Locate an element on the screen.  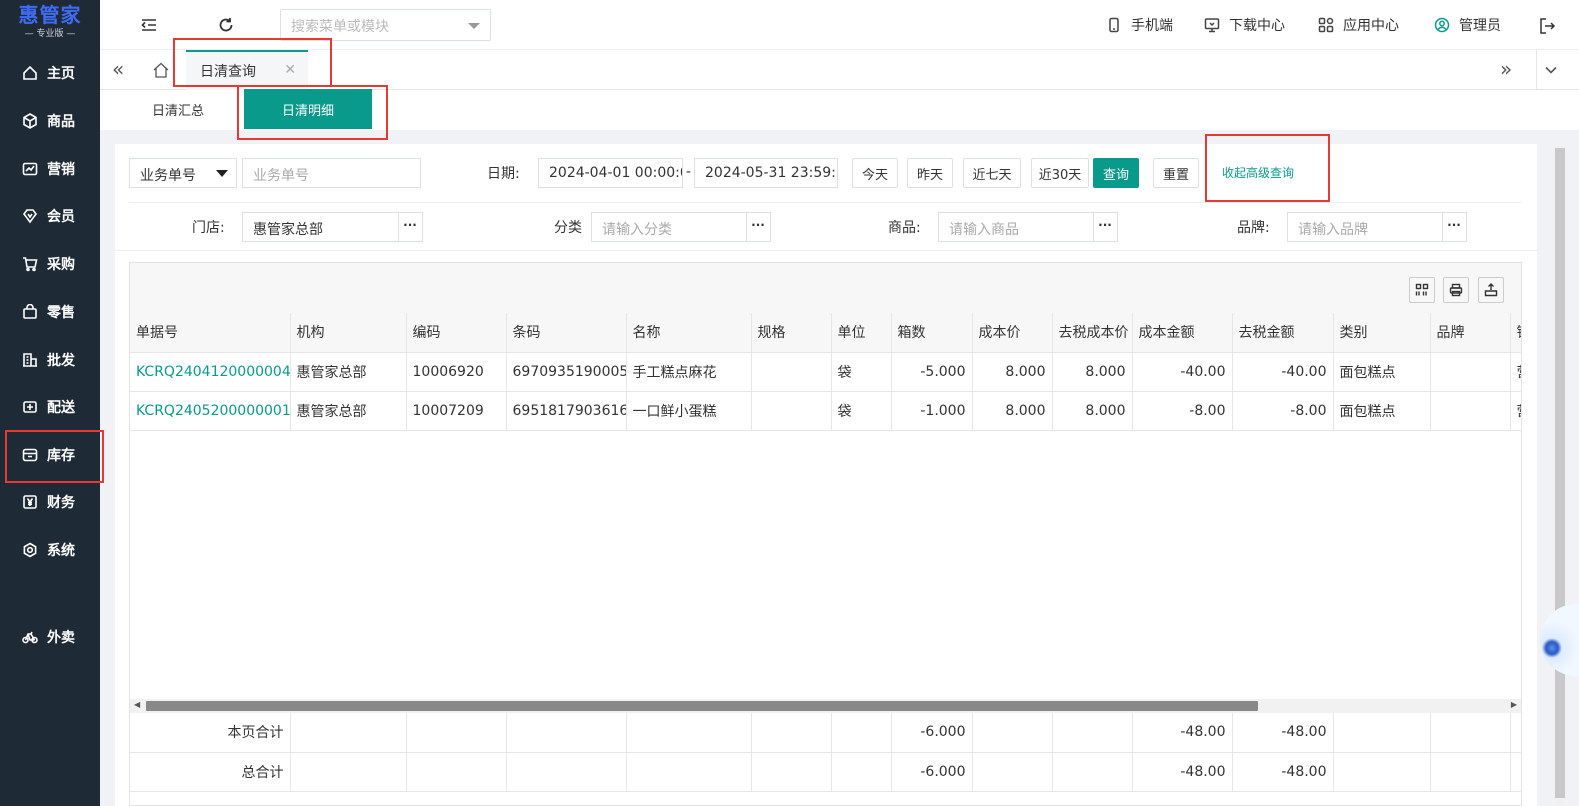
sidebar-item-finance: 财务 is located at coordinates (50, 502).